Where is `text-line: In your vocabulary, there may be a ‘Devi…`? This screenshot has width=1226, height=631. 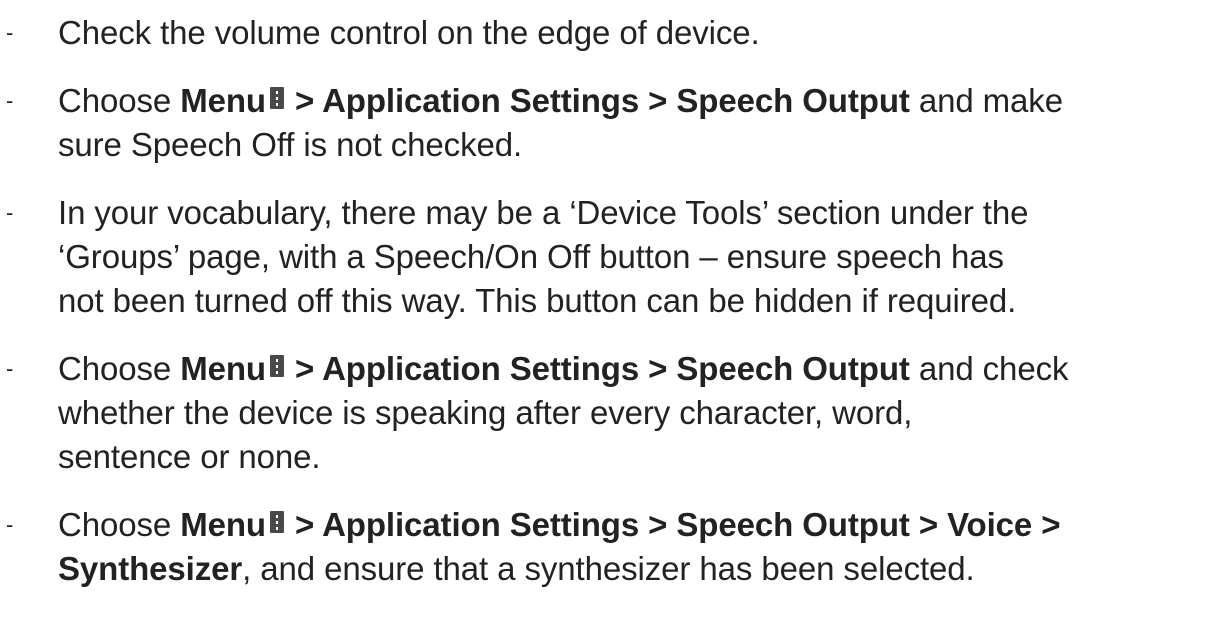 text-line: In your vocabulary, there may be a ‘Devi… is located at coordinates (543, 212).